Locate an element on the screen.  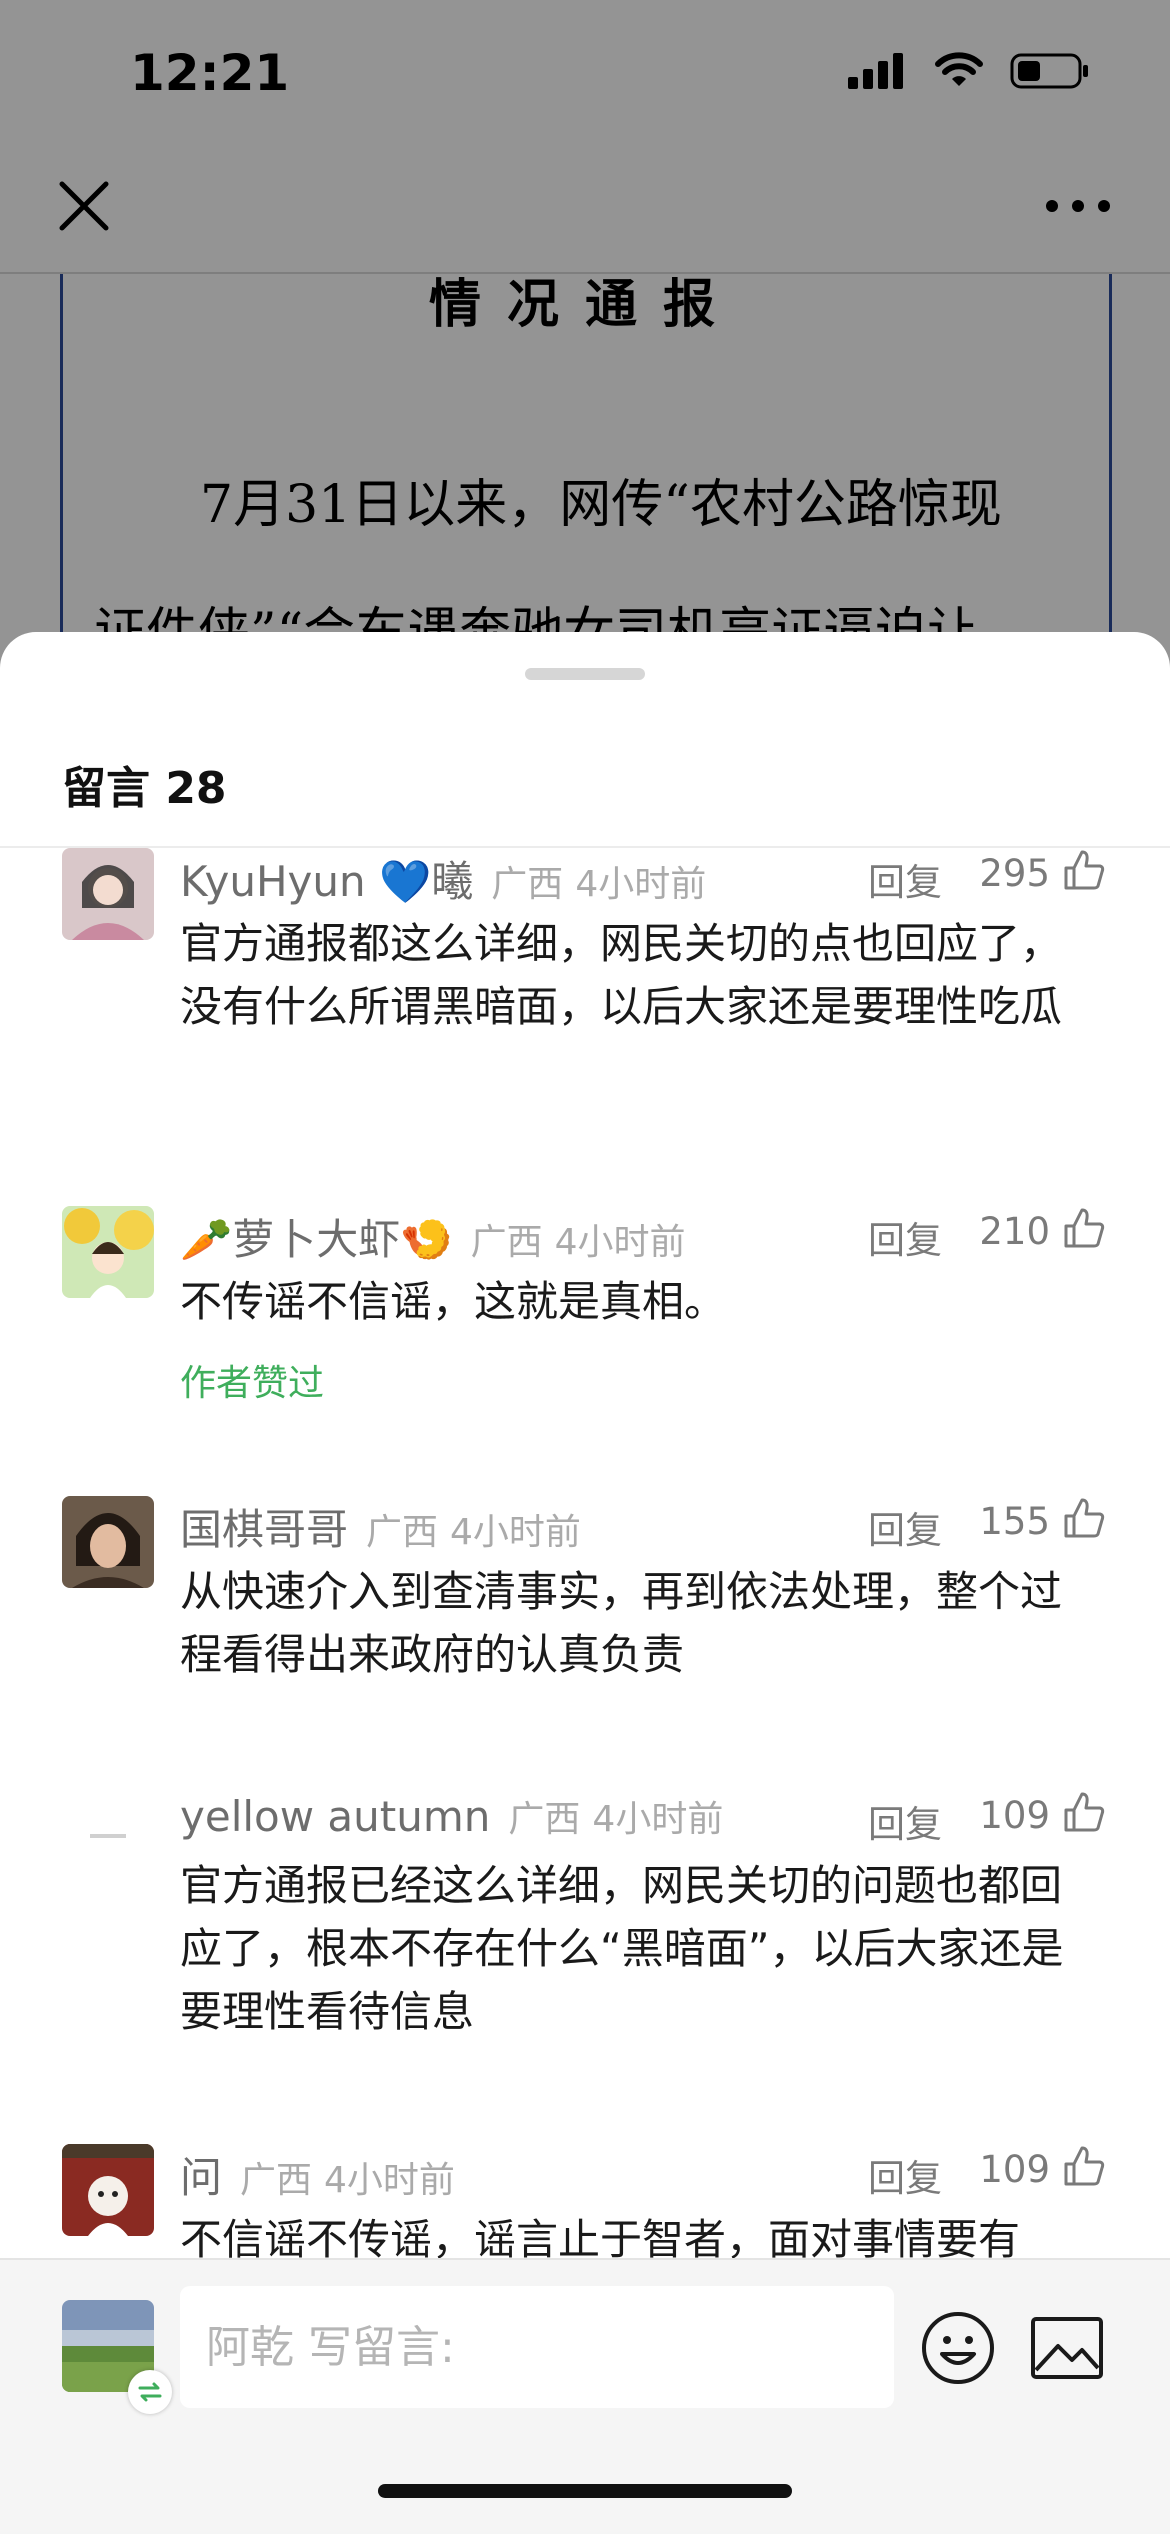
comment-author: 🥕萝卜大虾🍤 广西 4小时前 is located at coordinates (433, 1236).